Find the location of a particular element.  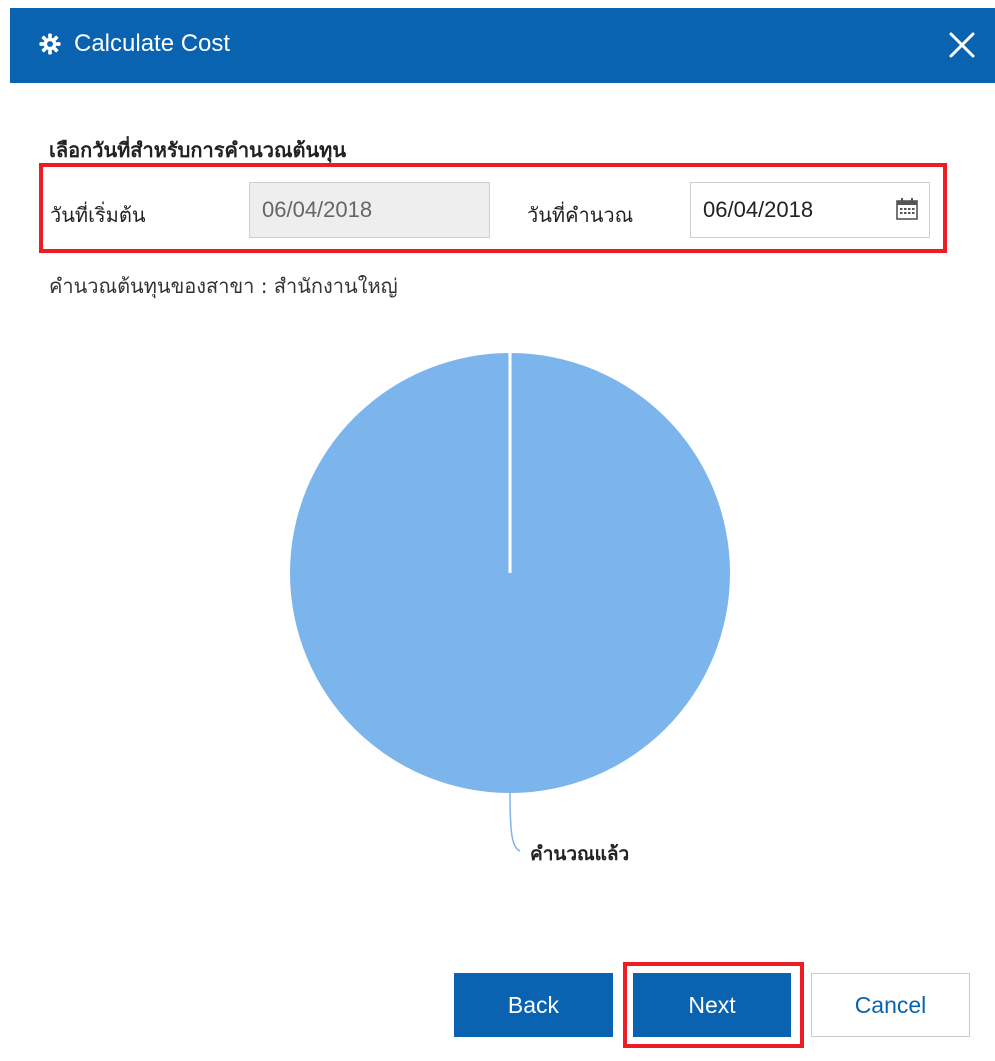

cancel-button: Cancel is located at coordinates (890, 1005).